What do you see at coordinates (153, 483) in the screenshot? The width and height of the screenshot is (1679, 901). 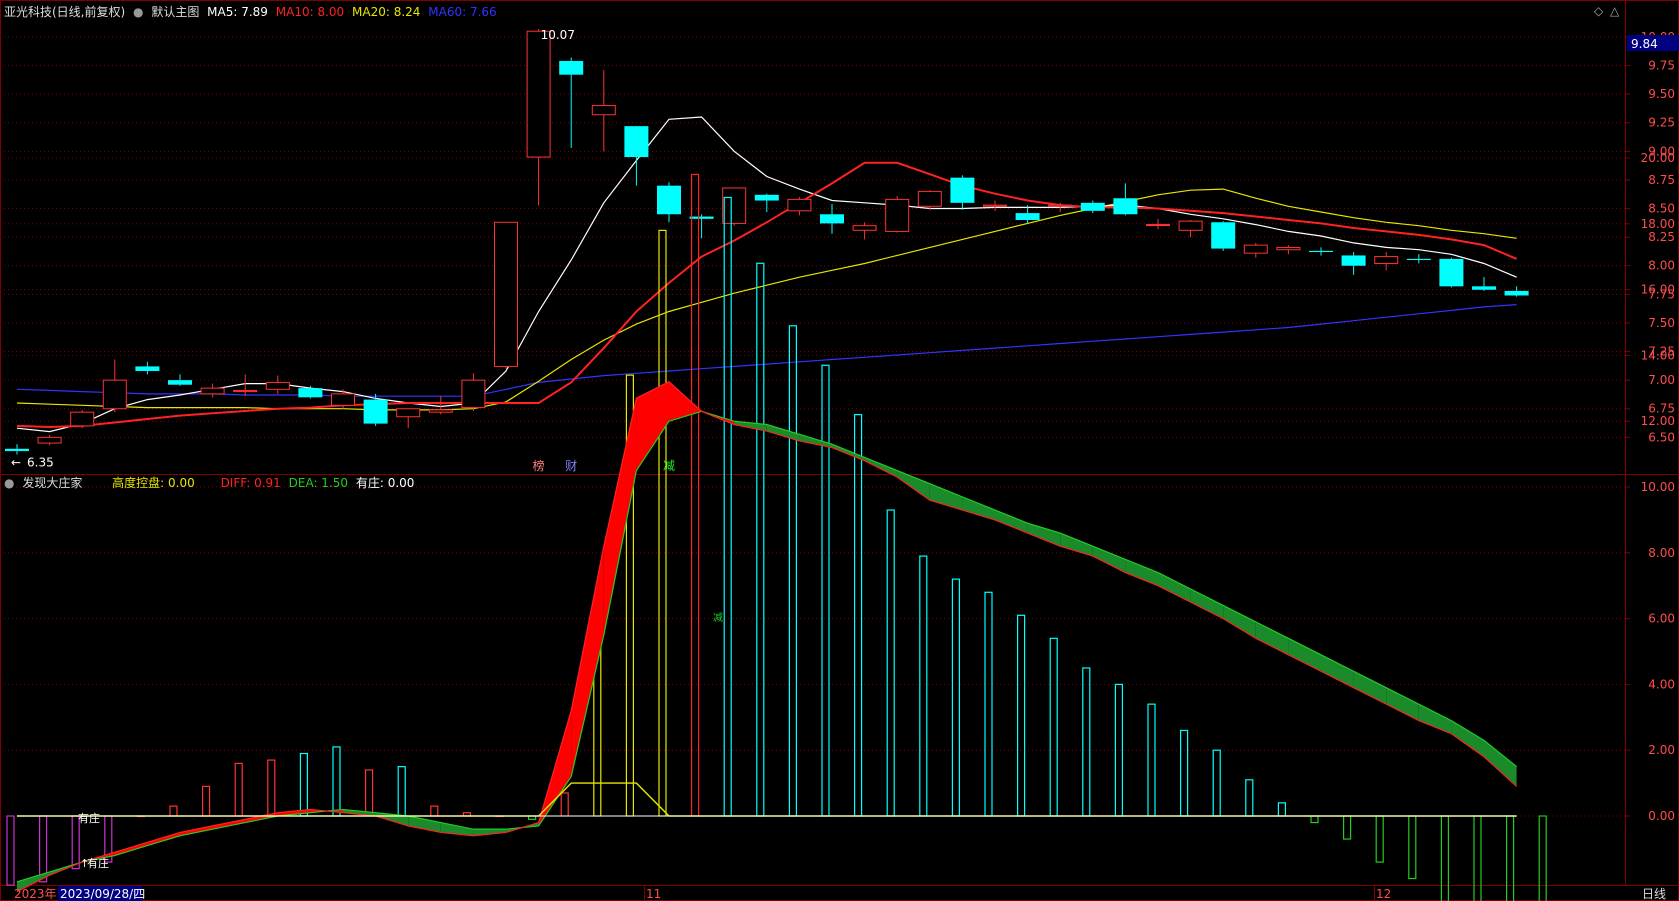 I see `control-value: 高度控盘: 0.00` at bounding box center [153, 483].